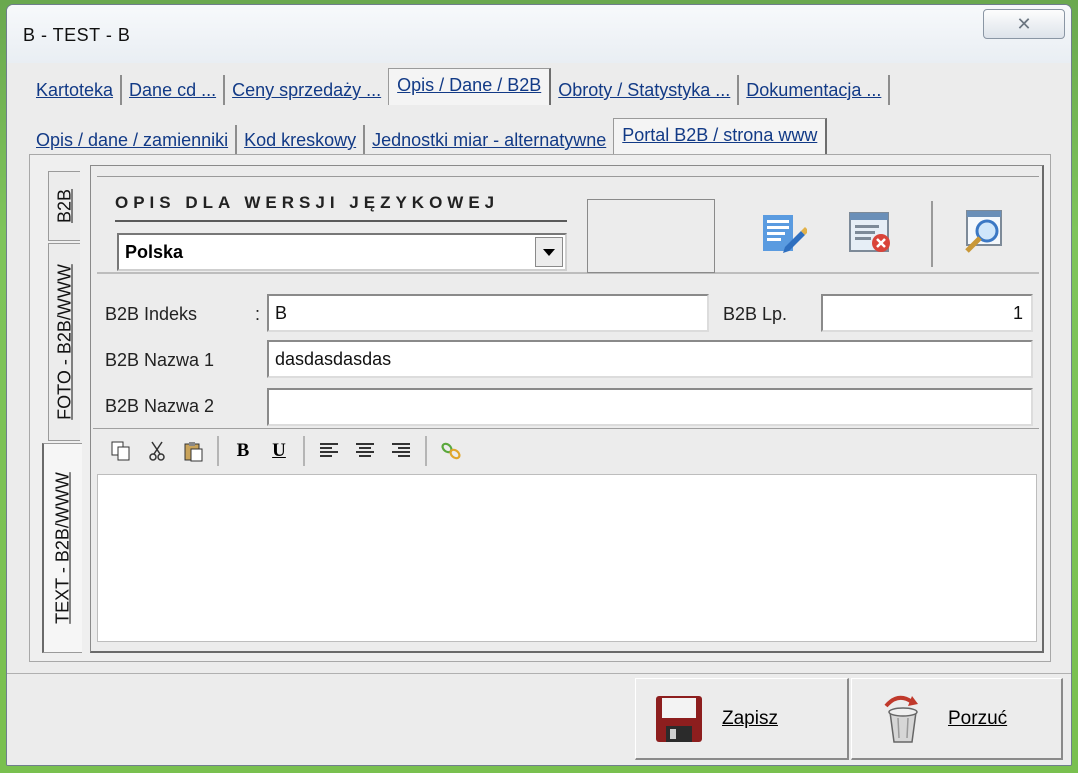 The width and height of the screenshot is (1078, 773). What do you see at coordinates (651, 236) in the screenshot?
I see `flag-preview-box` at bounding box center [651, 236].